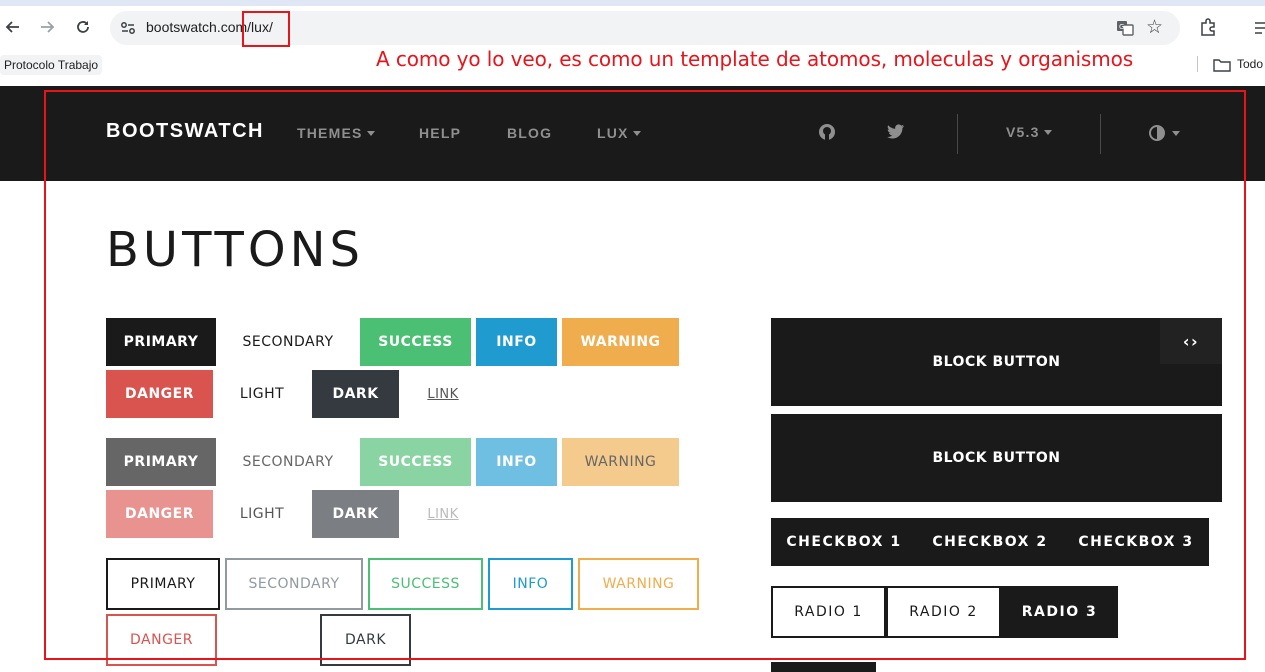 The image size is (1265, 672). I want to click on url-highlight-box, so click(266, 29).